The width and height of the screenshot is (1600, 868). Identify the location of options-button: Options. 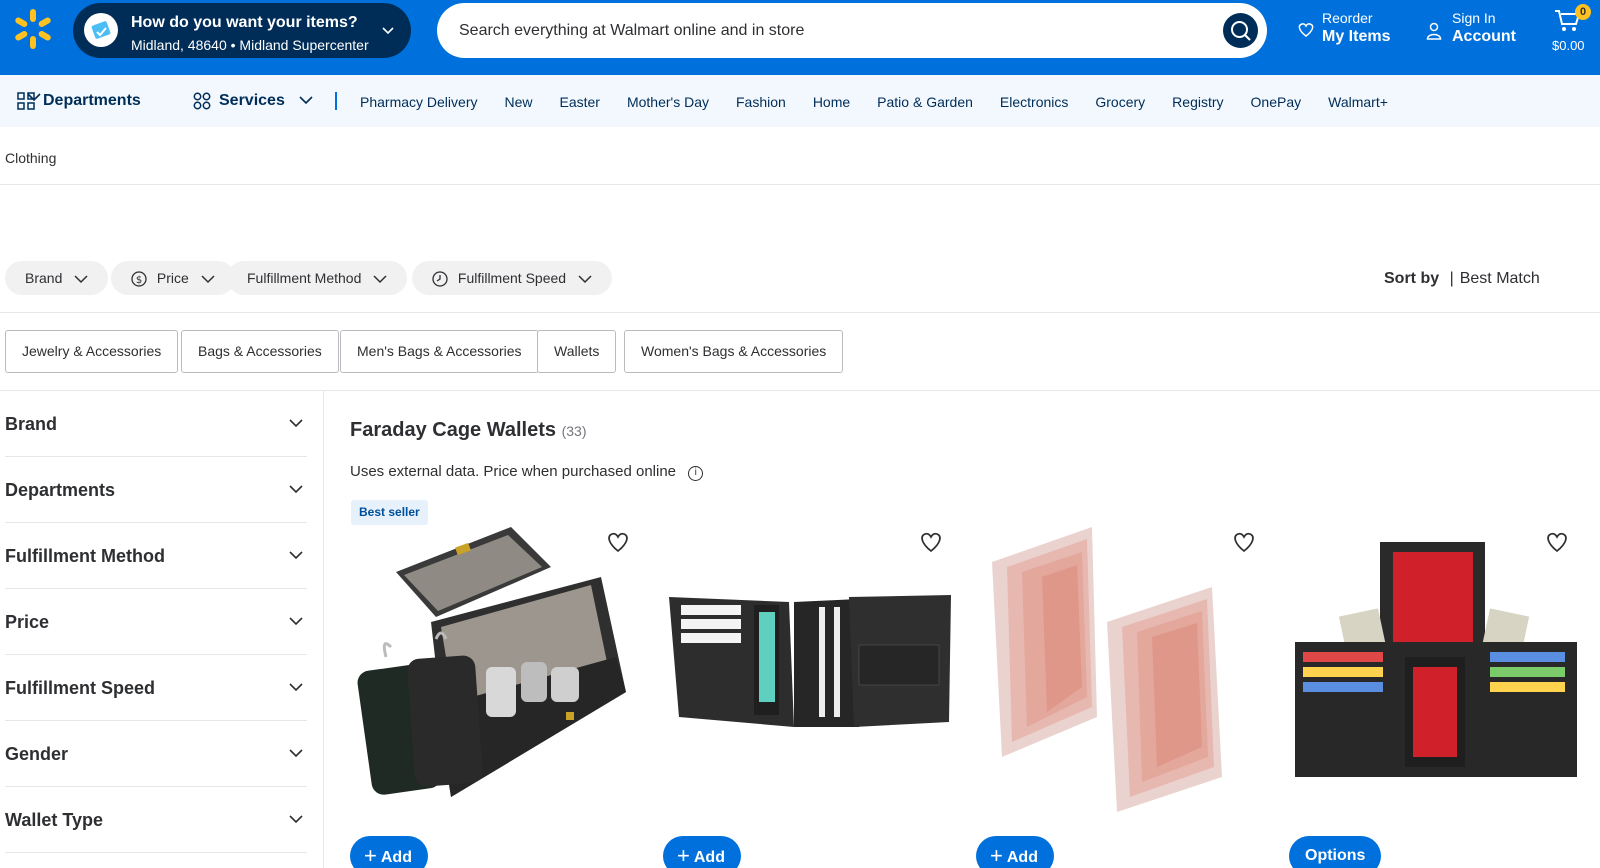
(1335, 852).